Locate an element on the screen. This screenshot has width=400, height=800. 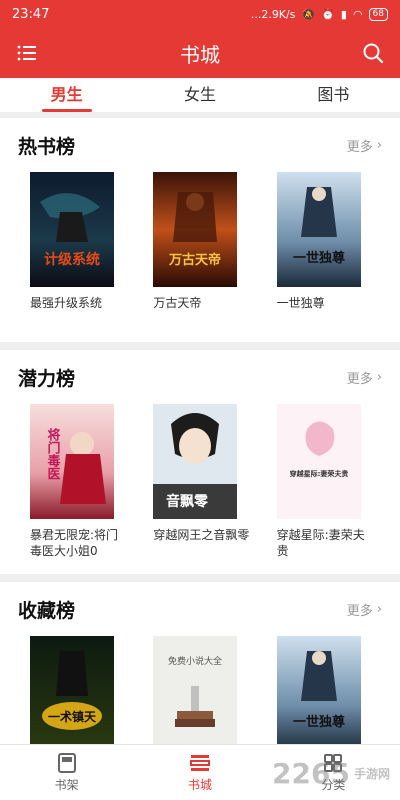
cover-title: 穿越星际:妻荣夫贵 is located at coordinates (318, 473).